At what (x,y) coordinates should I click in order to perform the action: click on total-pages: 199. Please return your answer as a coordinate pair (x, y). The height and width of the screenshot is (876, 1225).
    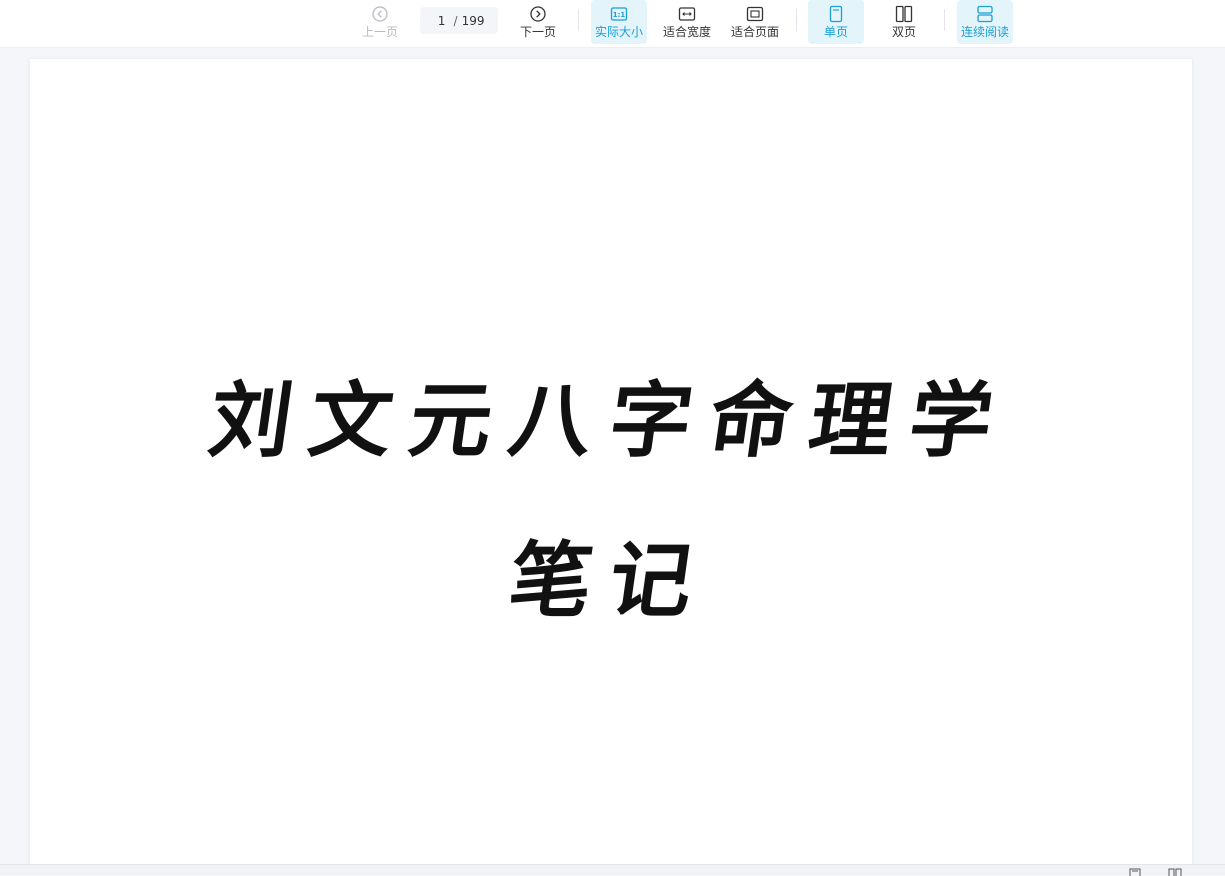
    Looking at the image, I should click on (473, 20).